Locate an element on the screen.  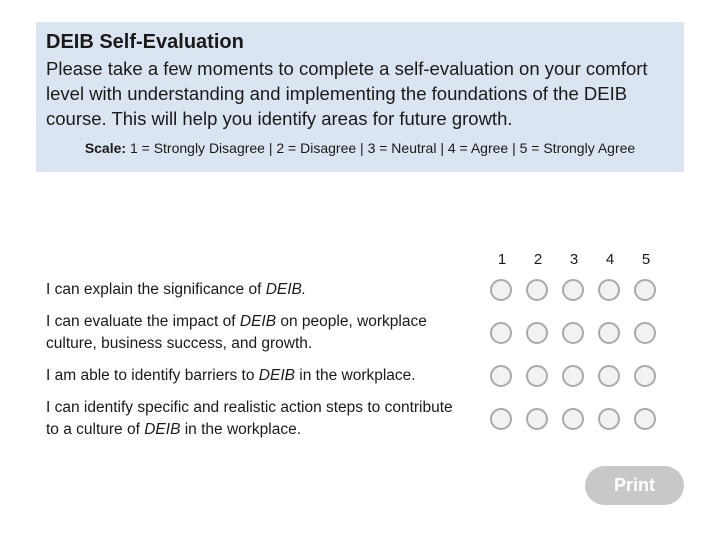
scale-number-3: 3 is located at coordinates (574, 259).